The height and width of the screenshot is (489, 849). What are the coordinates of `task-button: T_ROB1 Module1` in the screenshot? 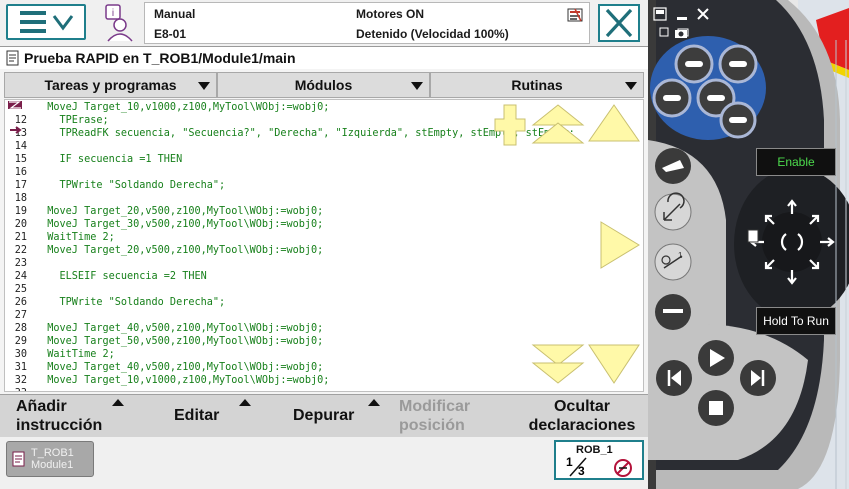 It's located at (50, 459).